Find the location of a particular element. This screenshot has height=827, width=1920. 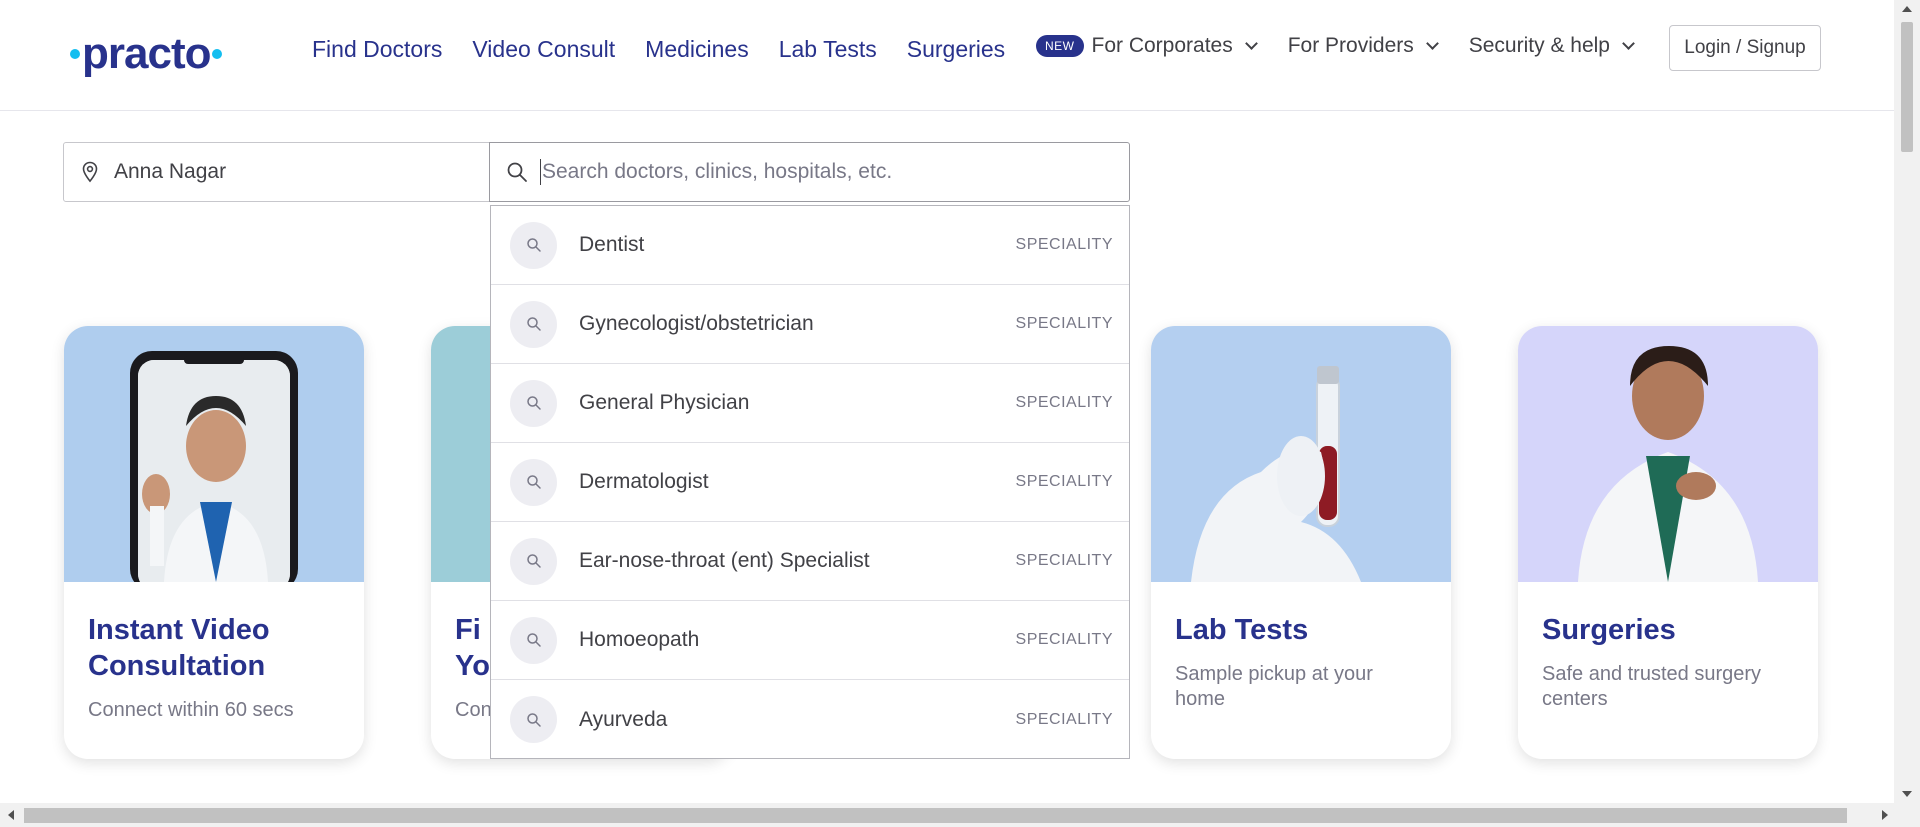

card-subtitle: Con is located at coordinates (473, 710).